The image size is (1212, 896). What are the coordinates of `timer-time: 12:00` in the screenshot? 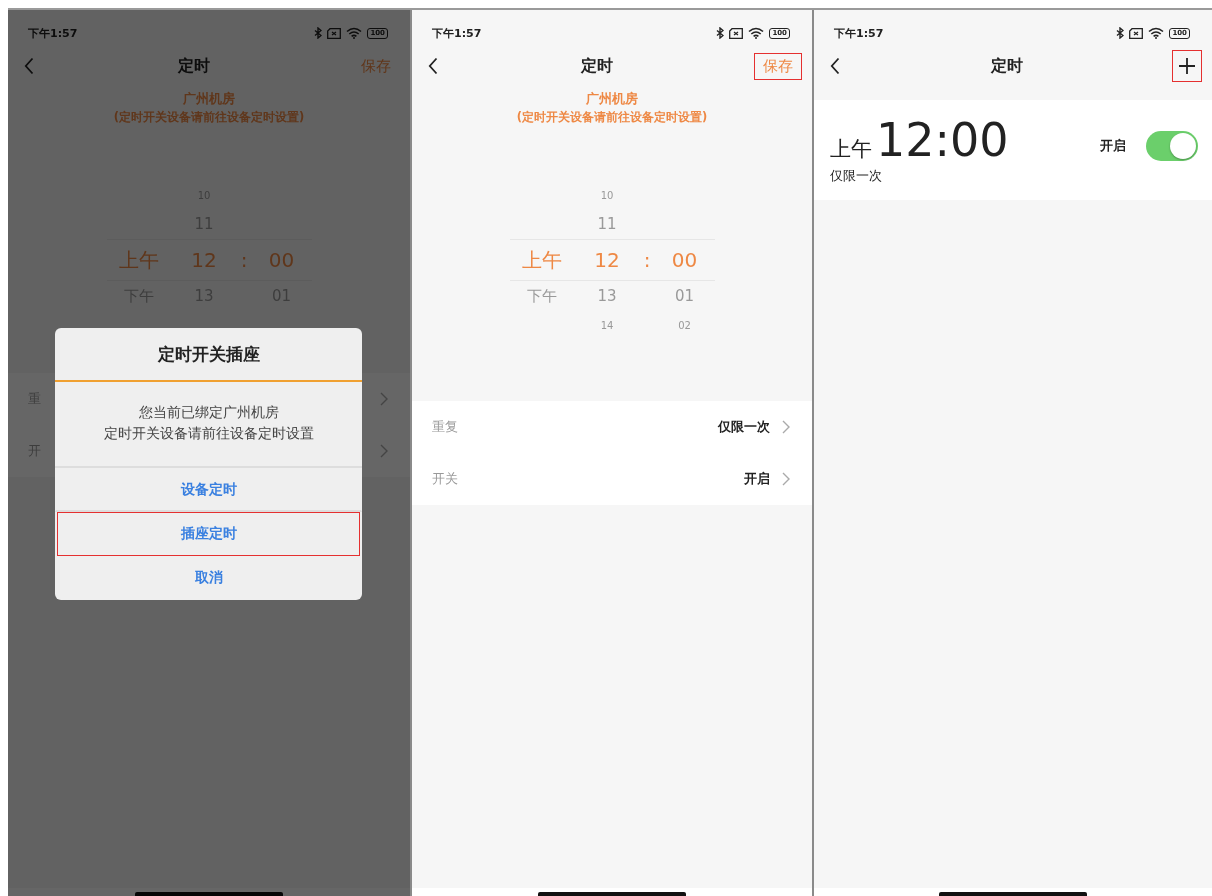 It's located at (942, 140).